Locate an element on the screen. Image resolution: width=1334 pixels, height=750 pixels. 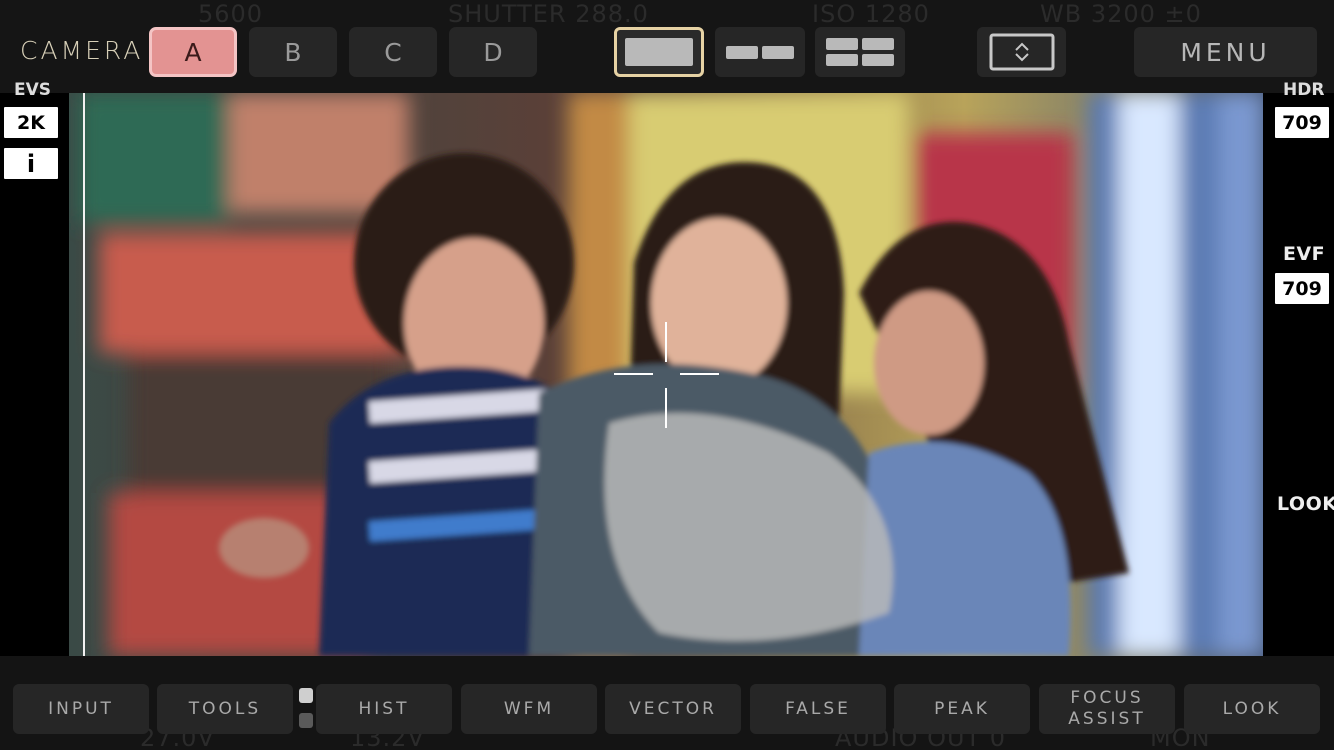
crosshair-left is located at coordinates (633, 374).